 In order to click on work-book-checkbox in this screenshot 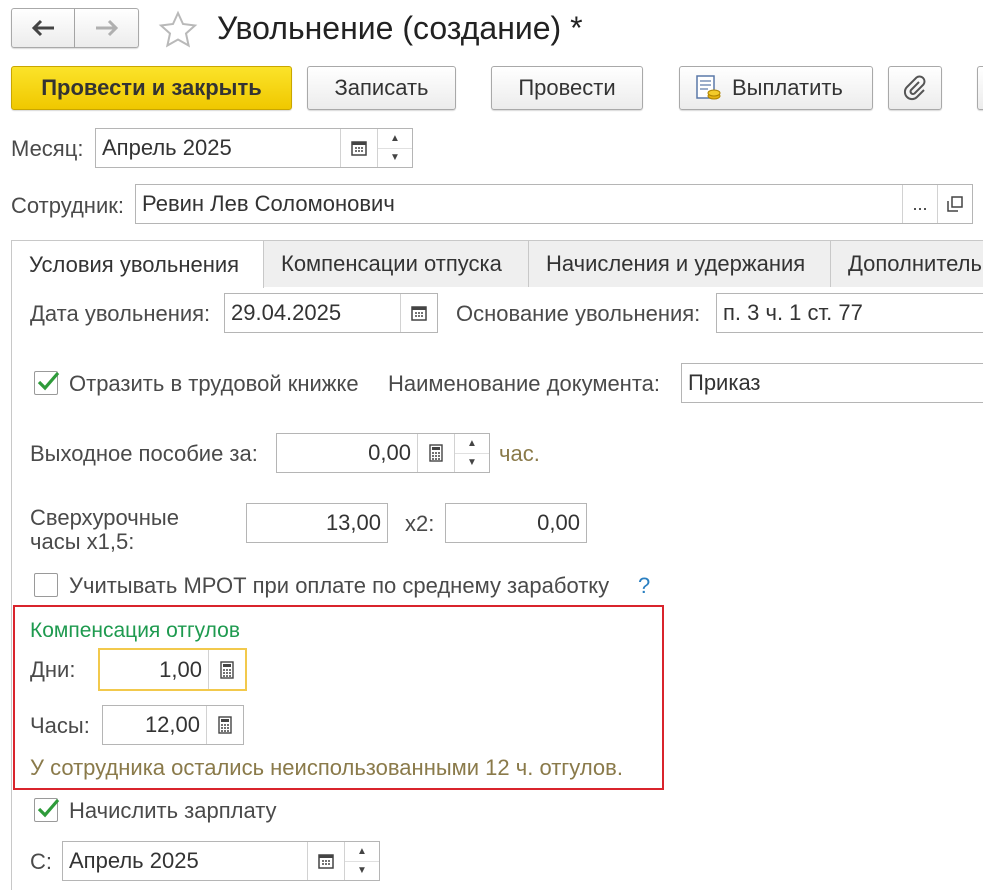, I will do `click(47, 383)`.